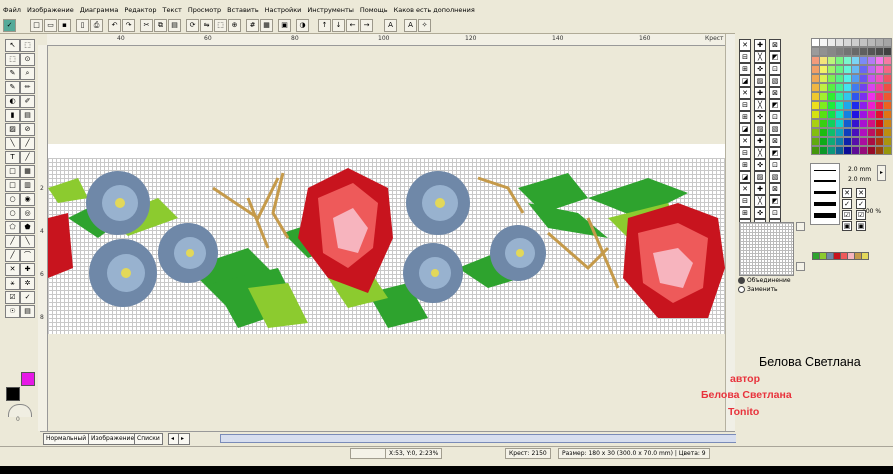  I want to click on tool-icon-15: ╱, so click(27, 143).